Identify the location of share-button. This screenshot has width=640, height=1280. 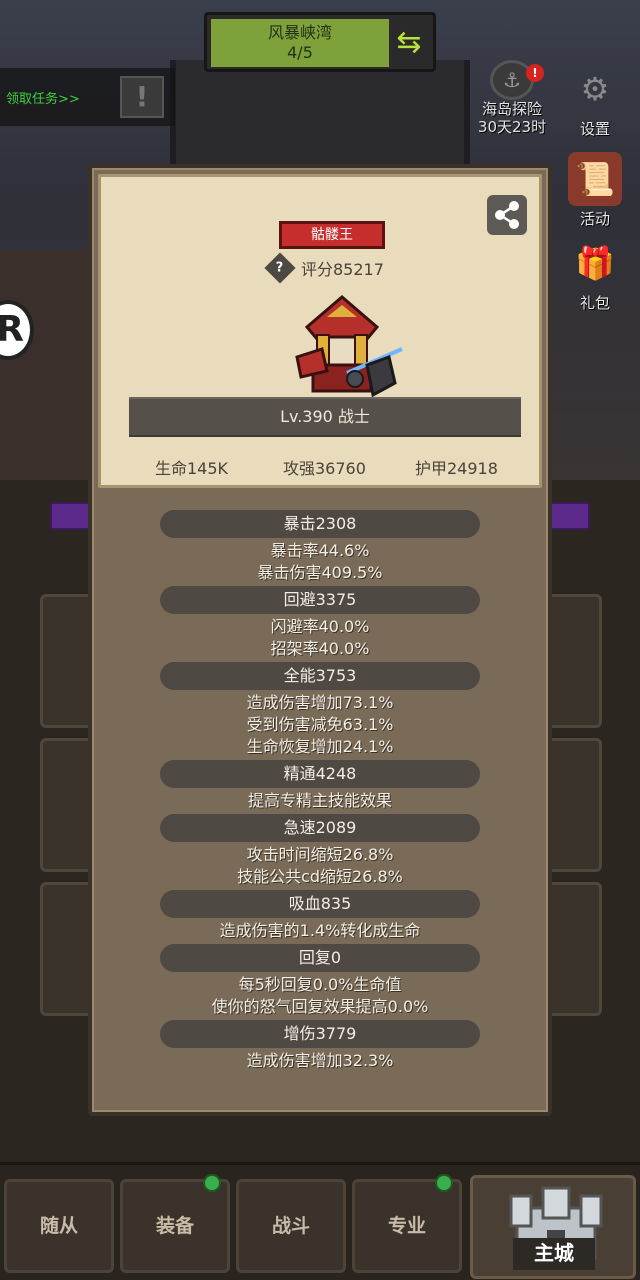
(507, 215).